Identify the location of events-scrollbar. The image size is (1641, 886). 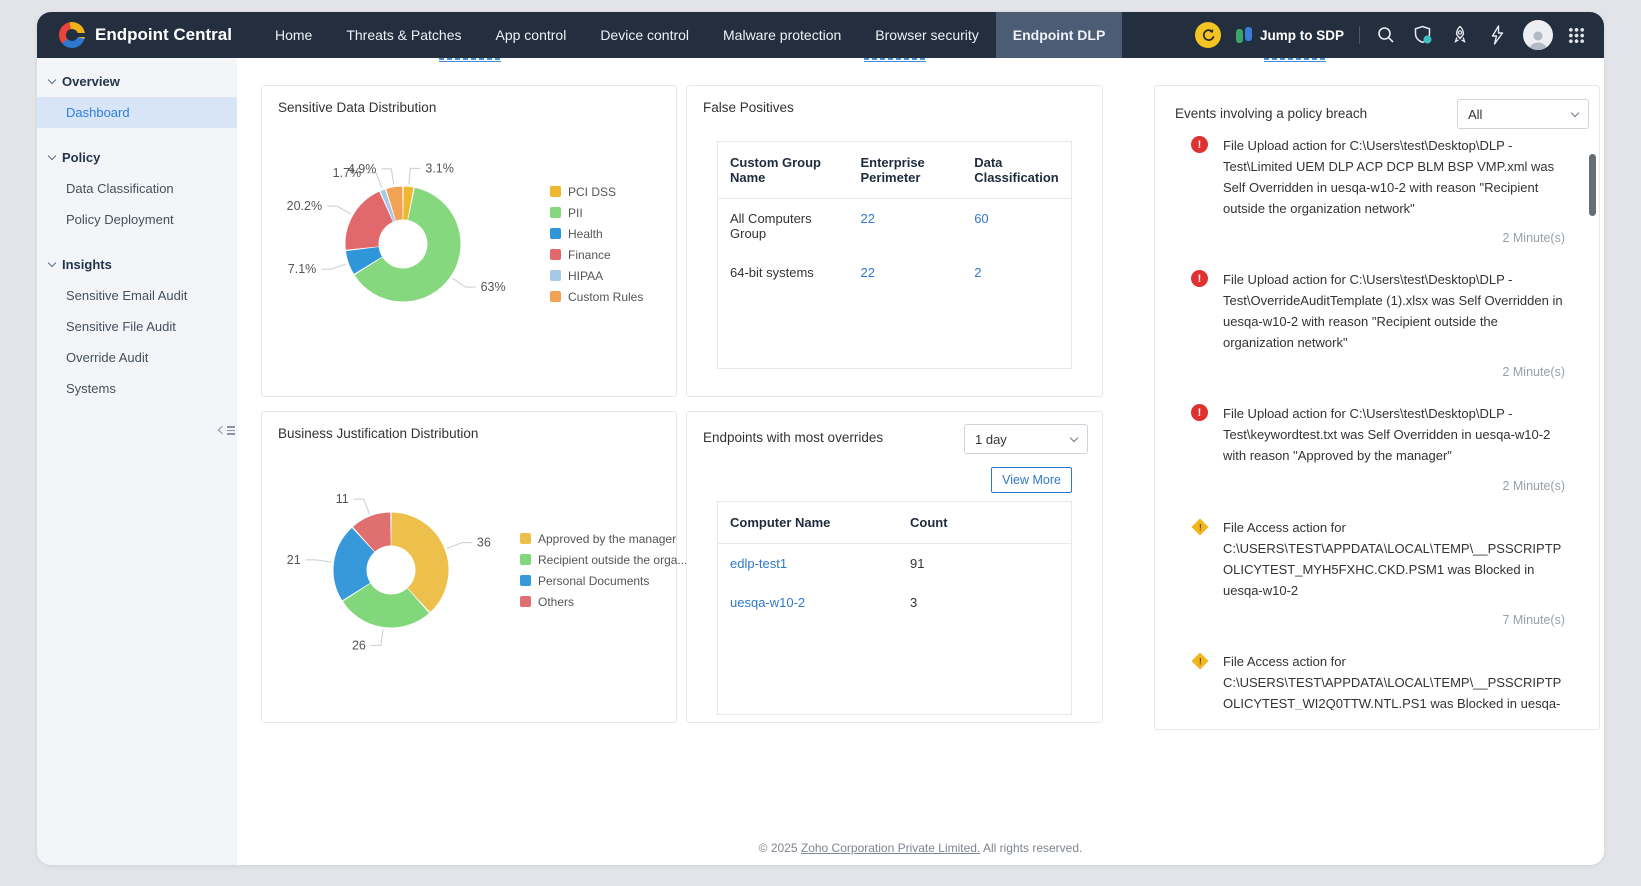
(1592, 185).